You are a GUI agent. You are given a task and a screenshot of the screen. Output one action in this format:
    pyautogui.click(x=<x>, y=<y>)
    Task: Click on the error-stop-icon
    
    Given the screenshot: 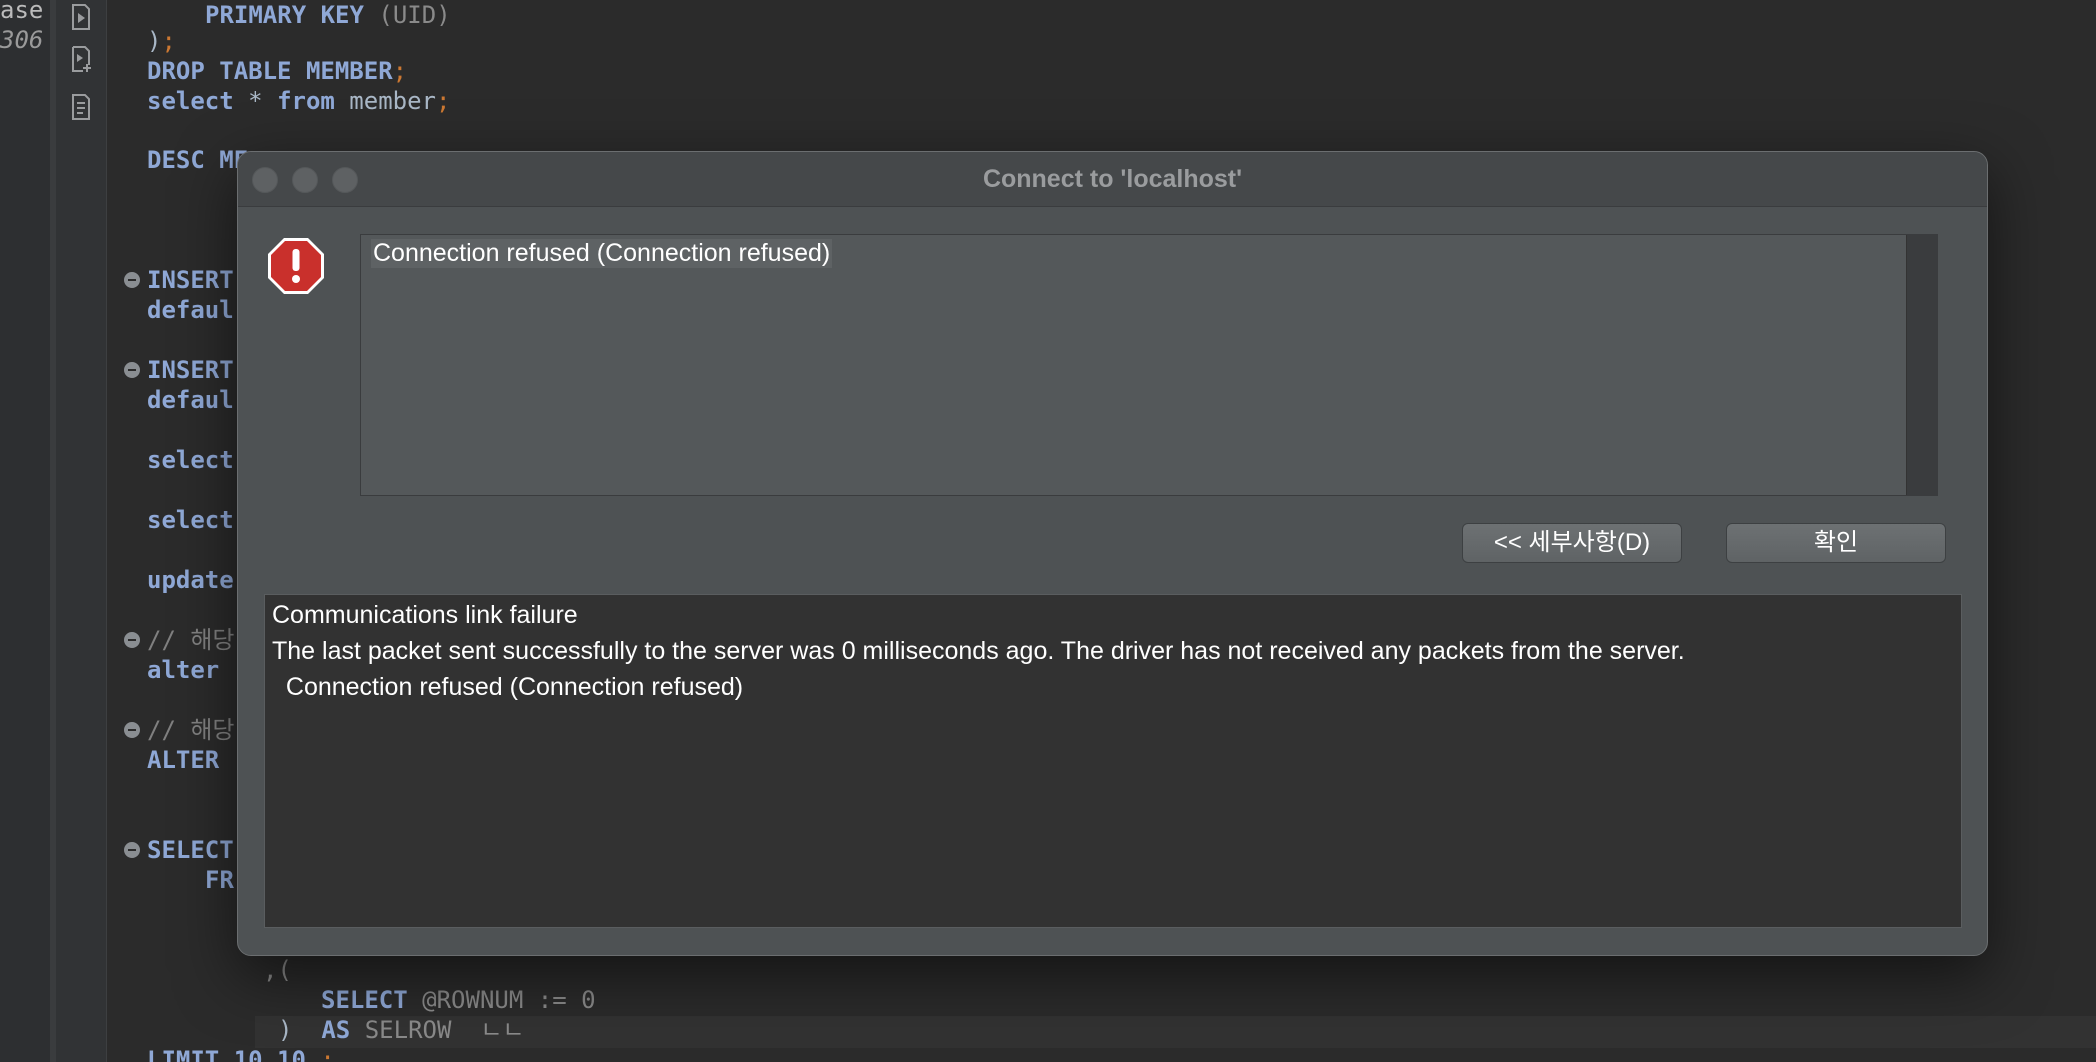 What is the action you would take?
    pyautogui.click(x=296, y=266)
    